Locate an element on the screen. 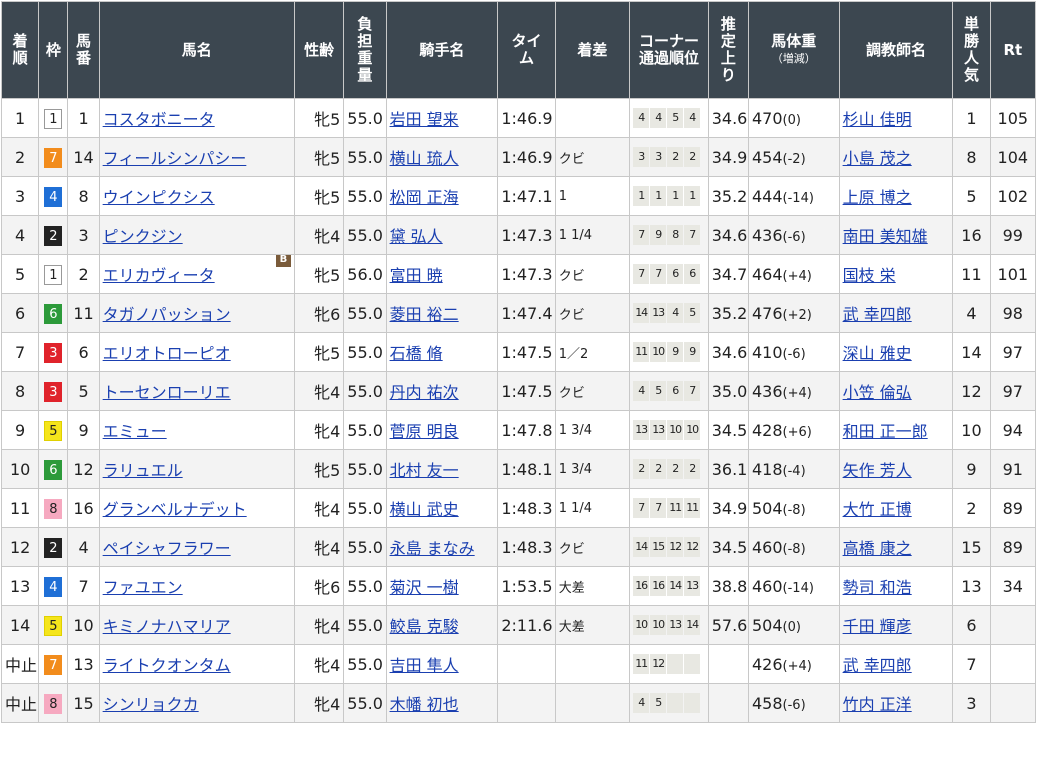 Image resolution: width=1037 pixels, height=769 pixels. horse-name-link: ペイシャフラワー is located at coordinates (167, 548).